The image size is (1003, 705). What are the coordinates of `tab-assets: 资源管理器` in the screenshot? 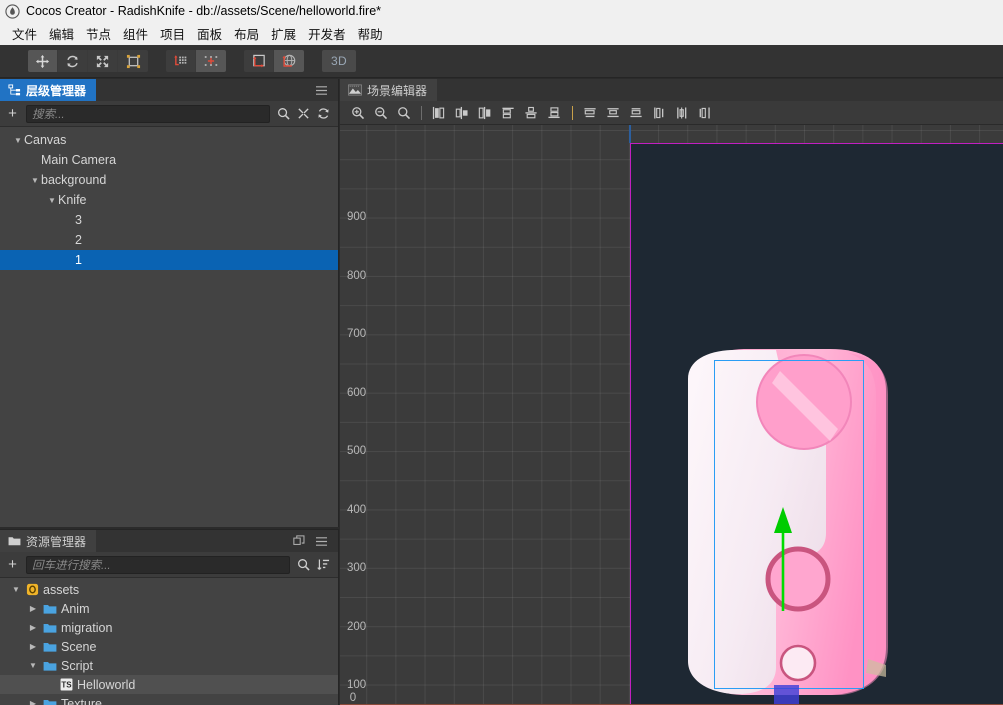 It's located at (48, 541).